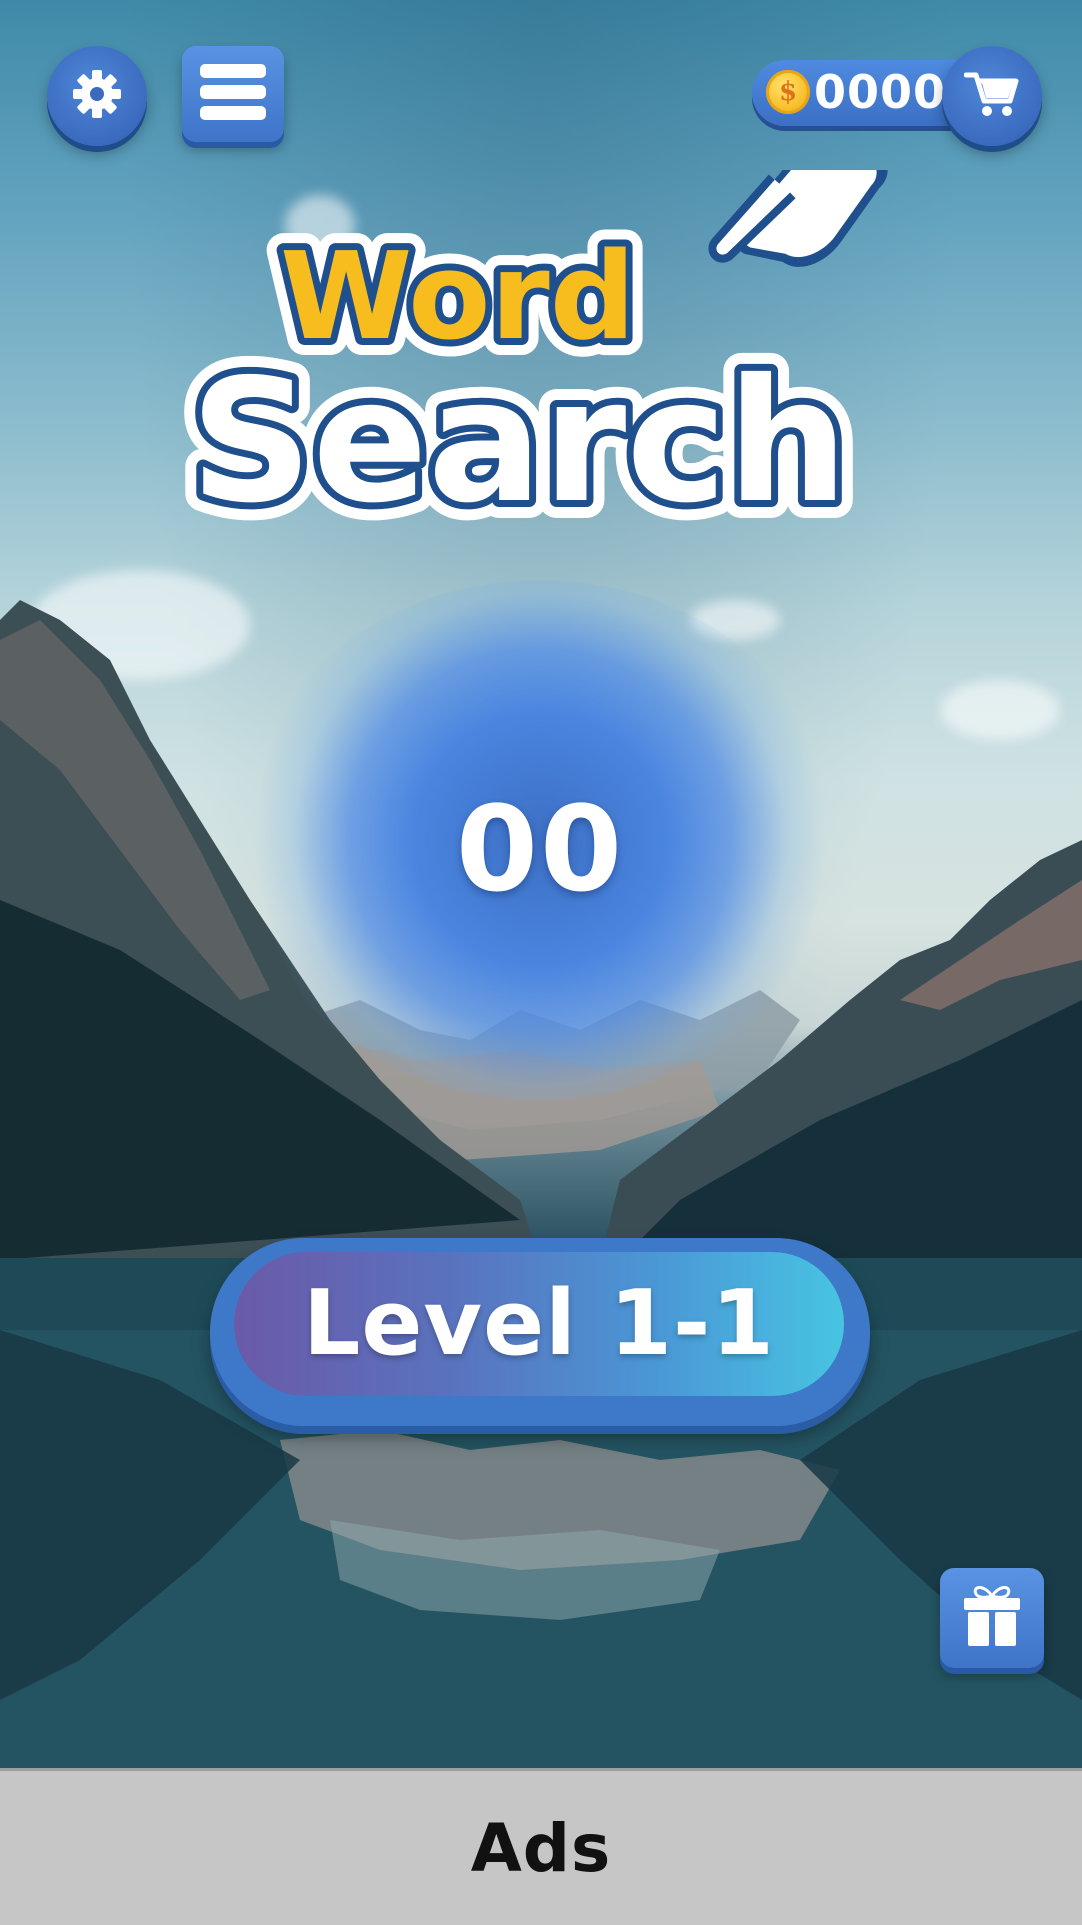 Image resolution: width=1082 pixels, height=1925 pixels. I want to click on level-button-face: Level 1-1, so click(539, 1324).